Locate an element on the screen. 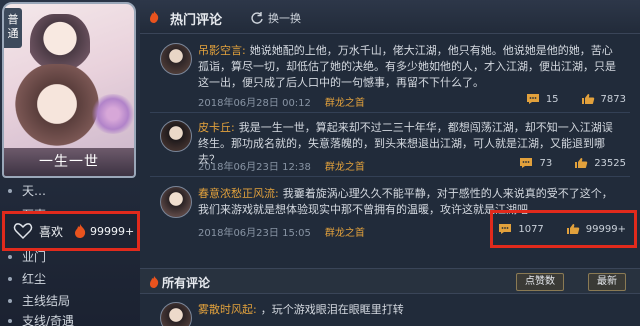 Image resolution: width=640 pixels, height=326 pixels. card-rarity-badge: 普通 is located at coordinates (13, 28).